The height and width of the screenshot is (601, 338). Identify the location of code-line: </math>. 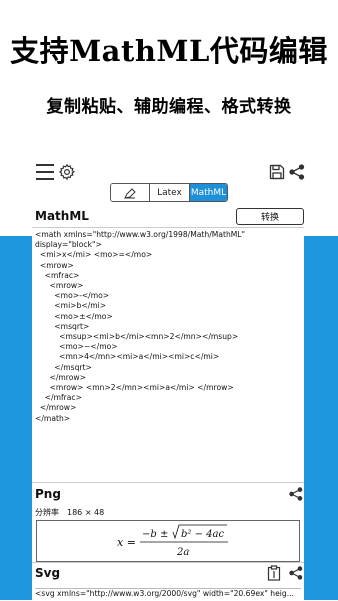
(53, 418).